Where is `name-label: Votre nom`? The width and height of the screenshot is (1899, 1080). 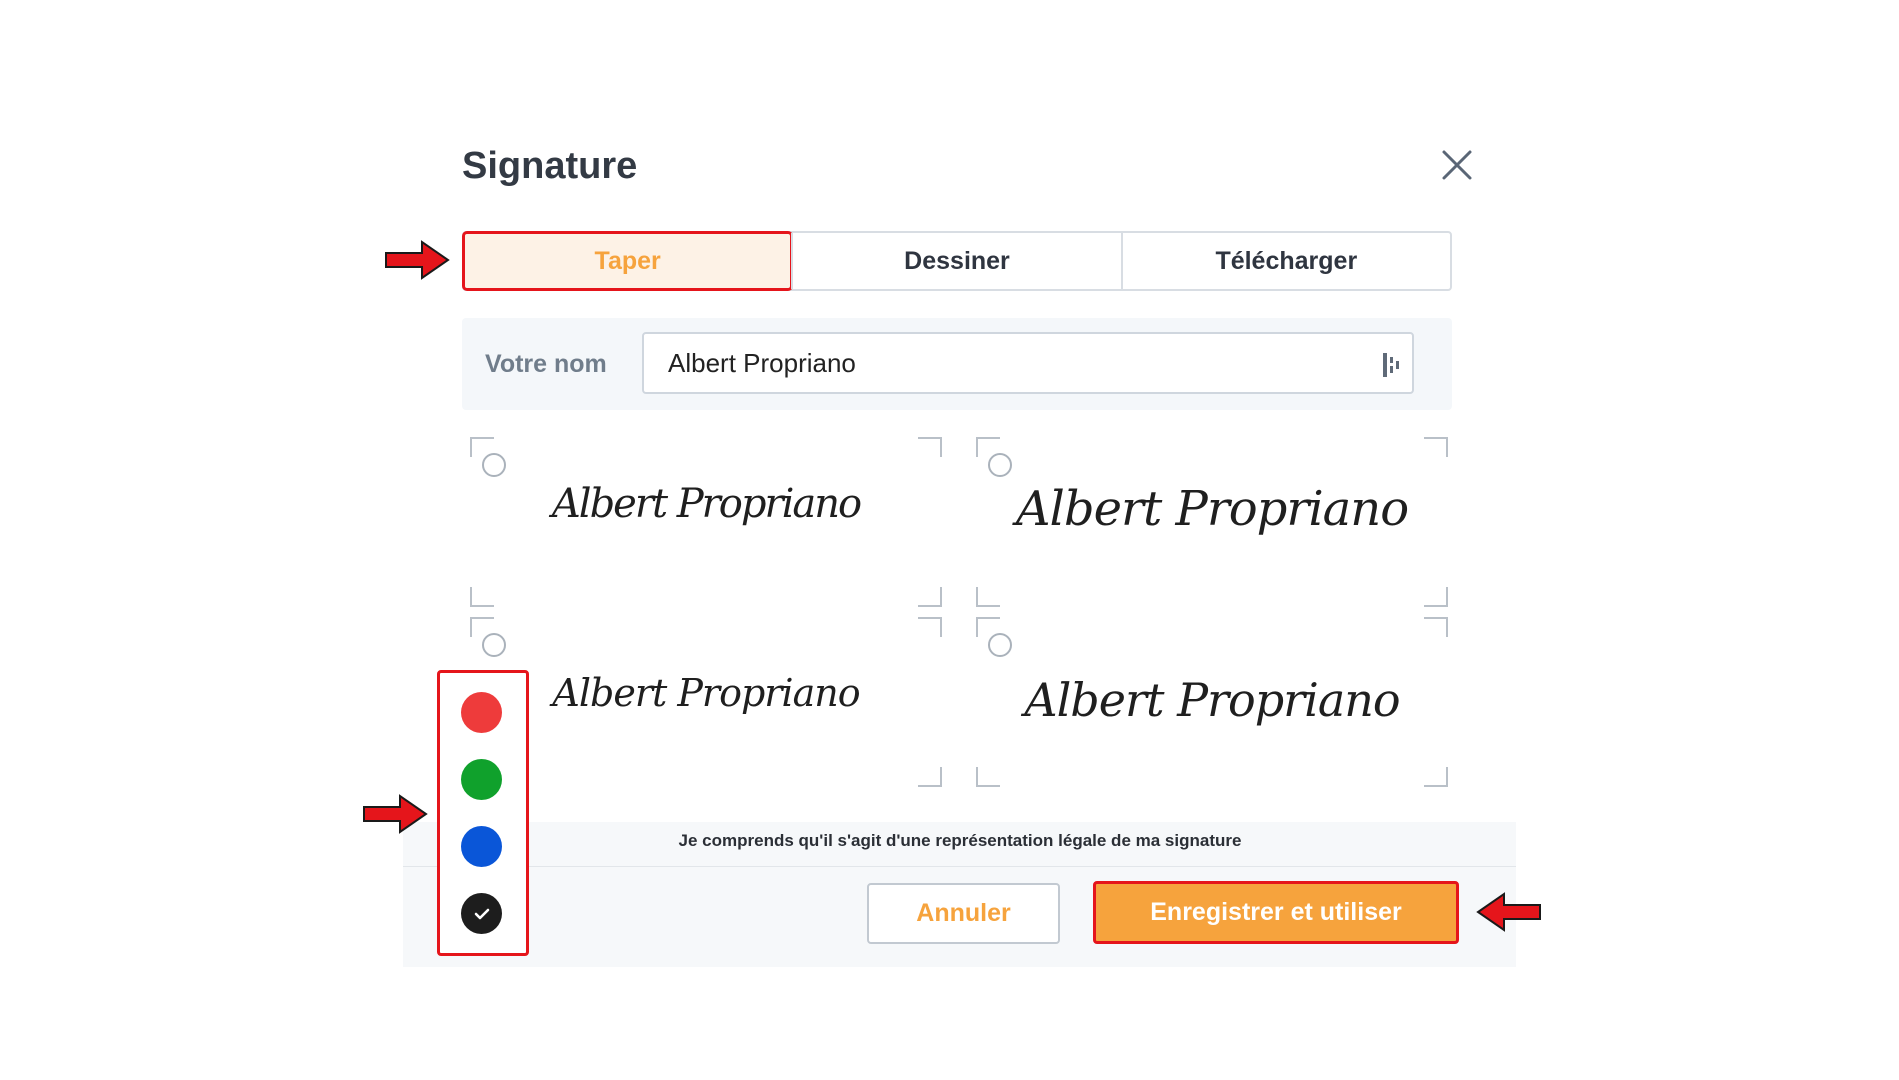 name-label: Votre nom is located at coordinates (546, 364).